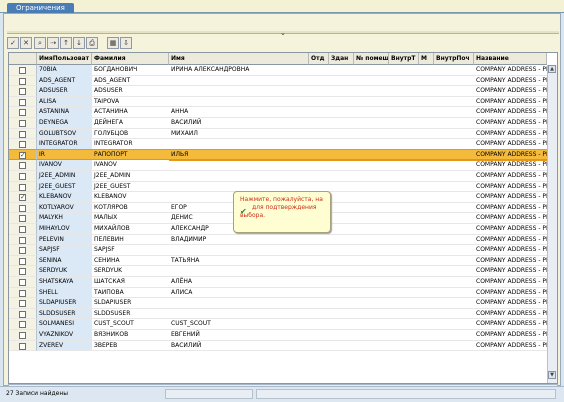 The height and width of the screenshot is (402, 564). I want to click on splitter-handle-icon: ⌄, so click(283, 33).